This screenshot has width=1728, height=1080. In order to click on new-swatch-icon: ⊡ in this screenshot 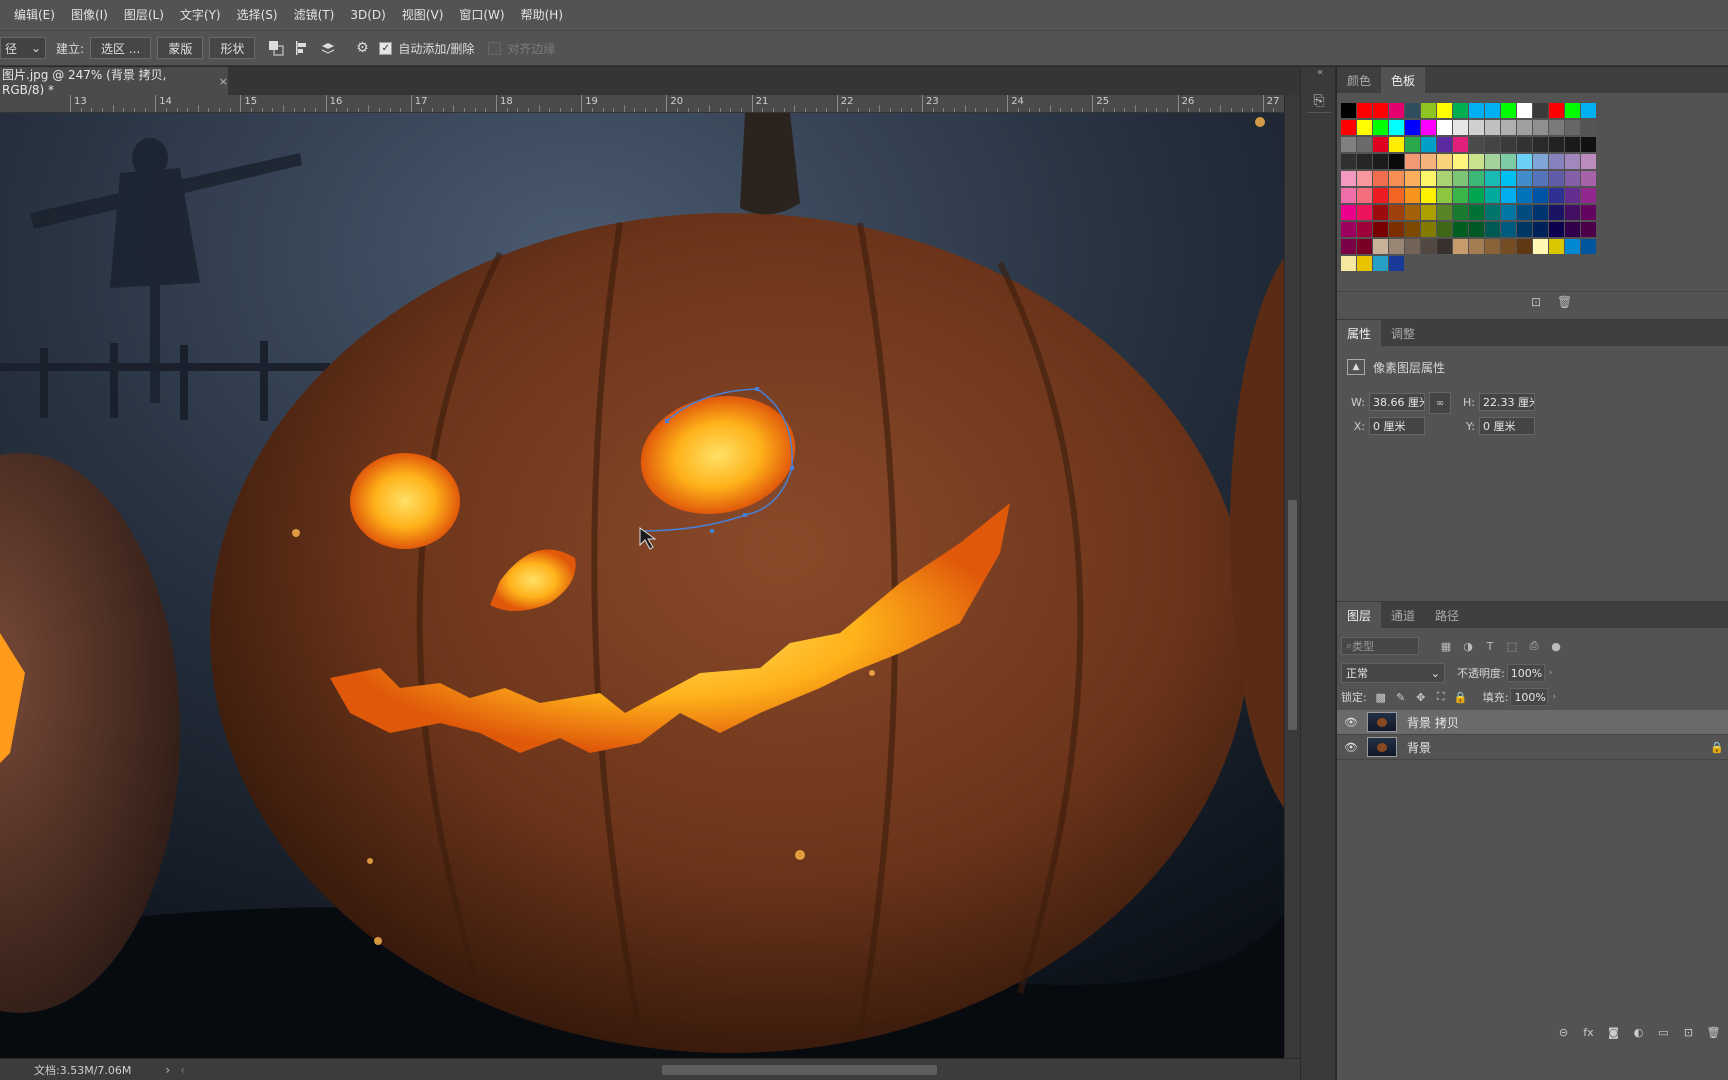, I will do `click(1536, 302)`.